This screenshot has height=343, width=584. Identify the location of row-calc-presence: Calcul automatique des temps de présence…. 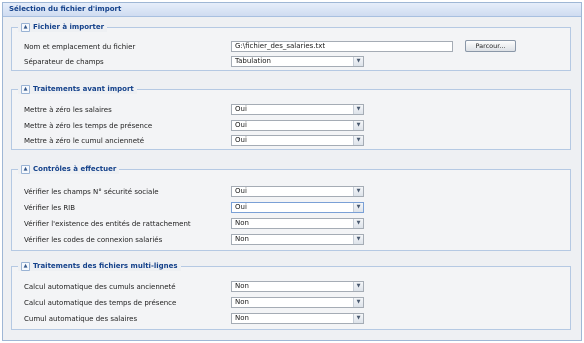
(293, 303).